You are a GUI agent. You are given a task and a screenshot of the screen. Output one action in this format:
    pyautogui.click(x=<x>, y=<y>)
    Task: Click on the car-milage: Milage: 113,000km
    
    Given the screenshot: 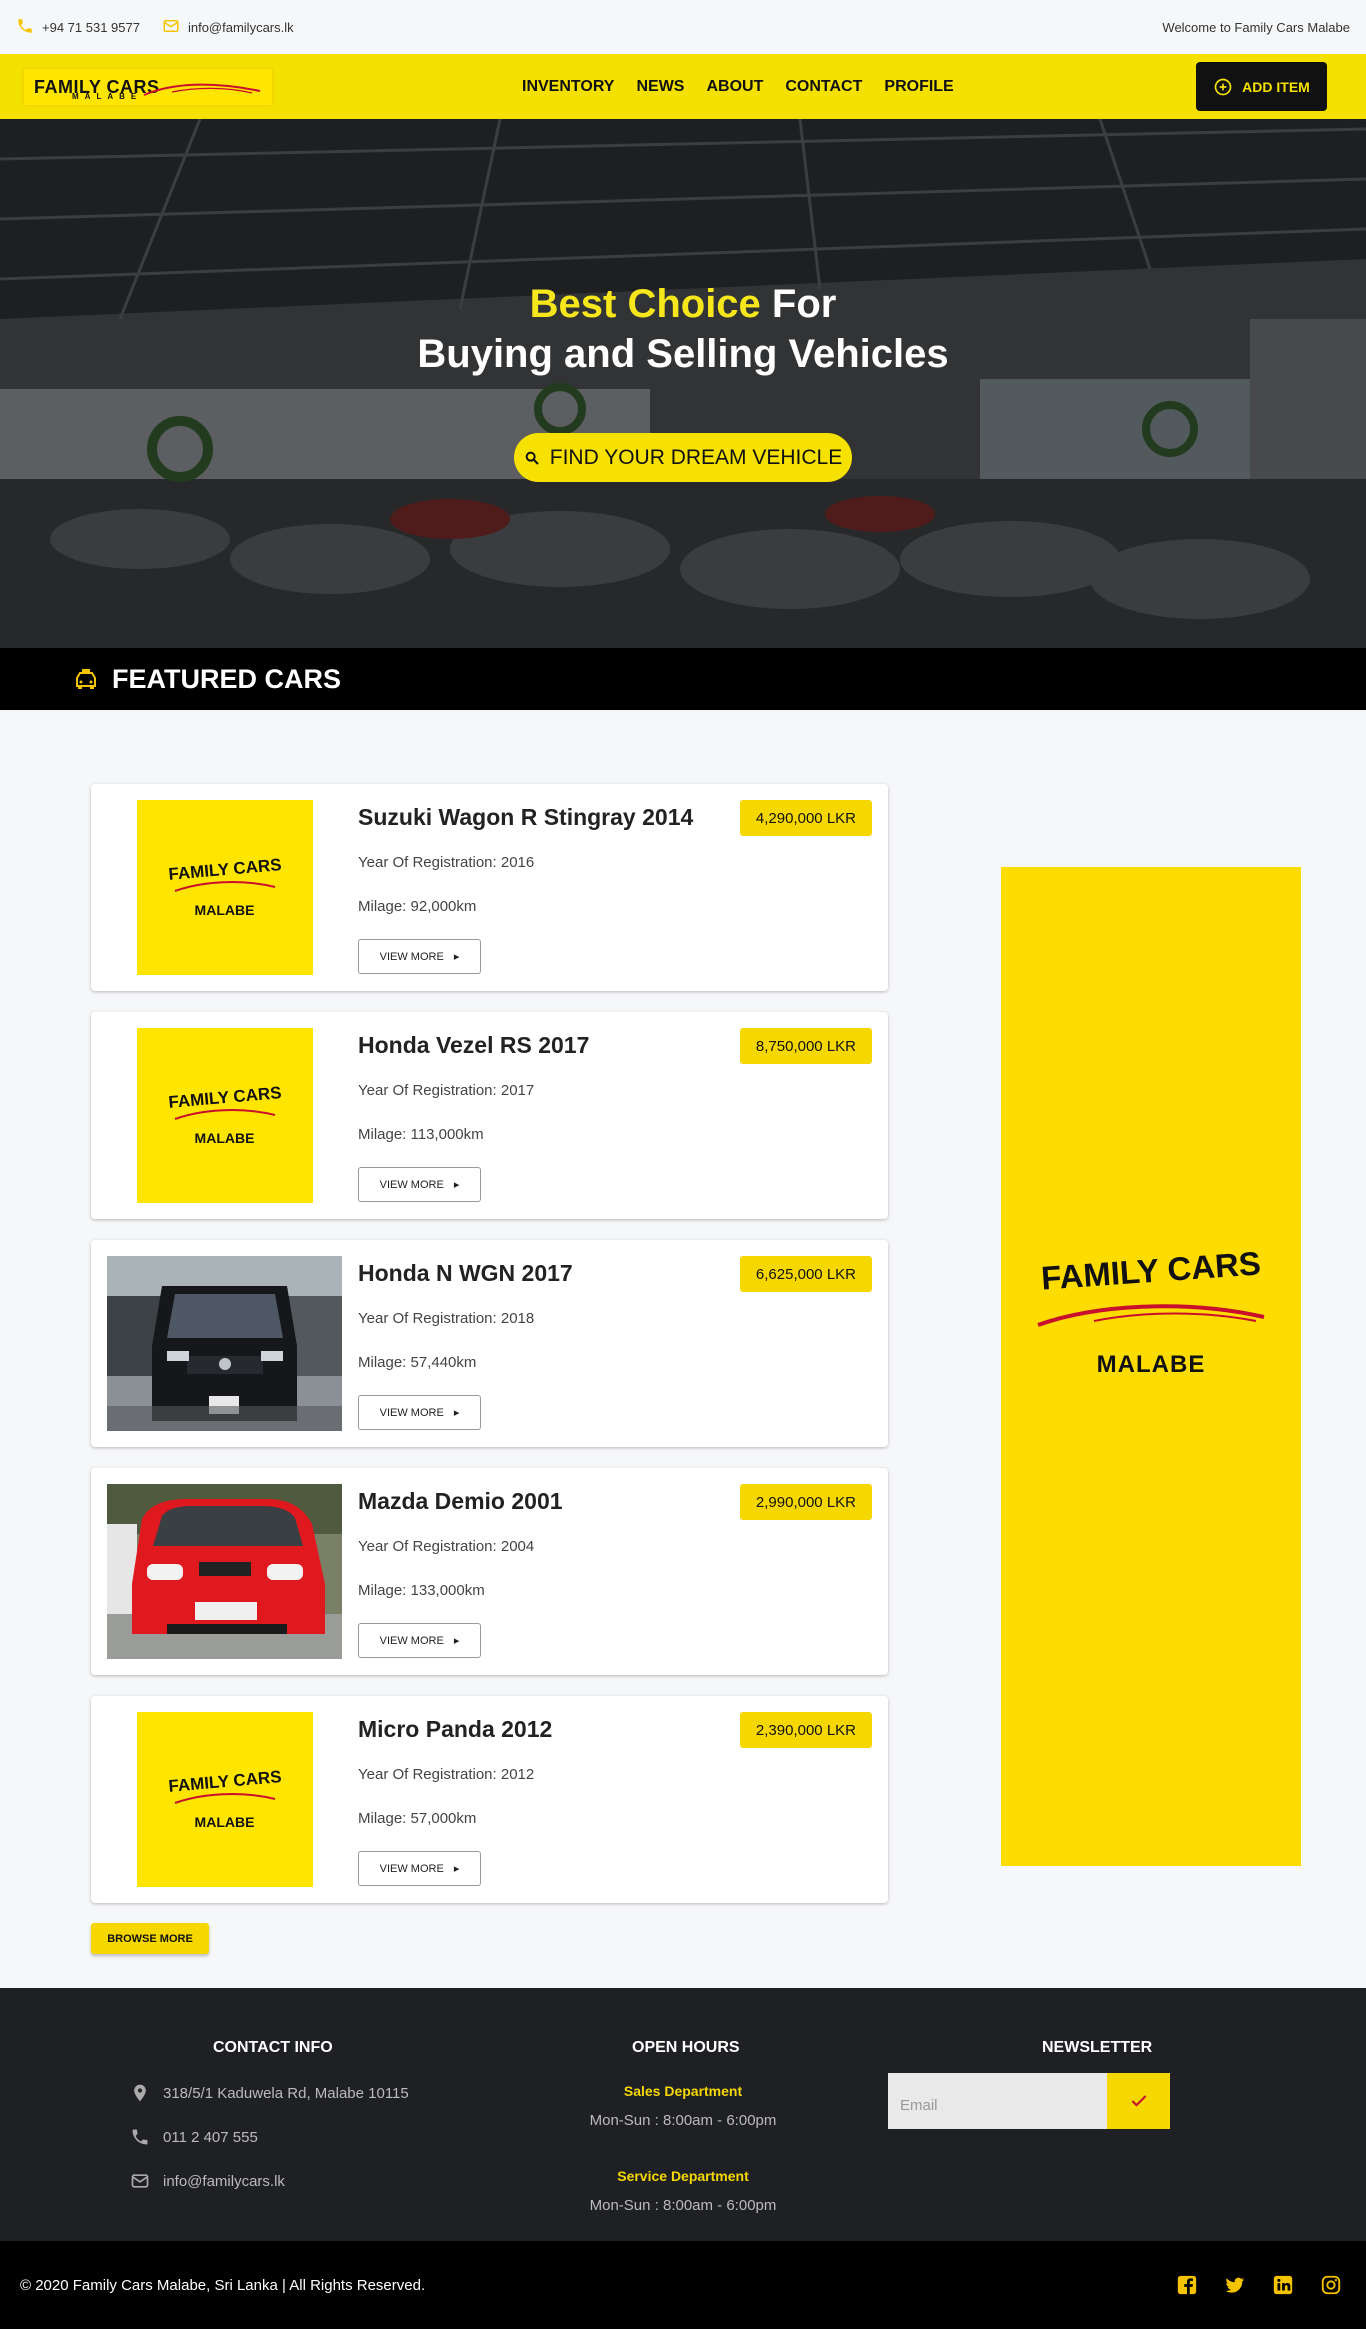 What is the action you would take?
    pyautogui.click(x=421, y=1134)
    